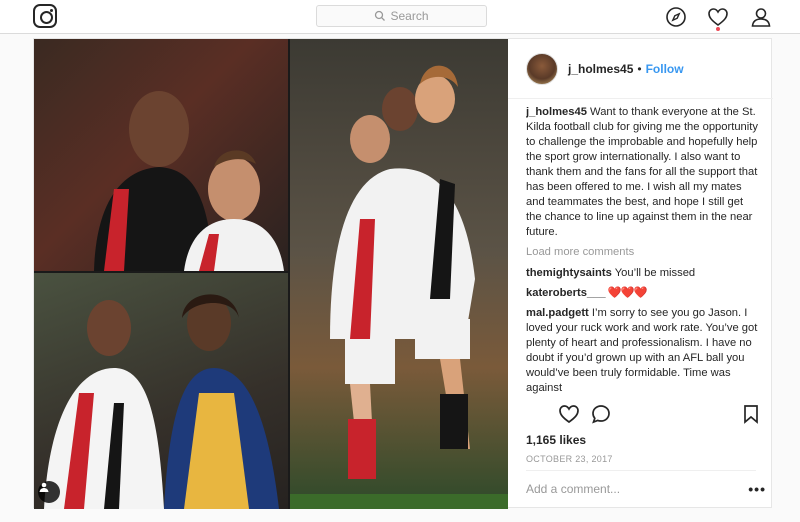  Describe the element at coordinates (718, 17) in the screenshot. I see `heart-icon` at that location.